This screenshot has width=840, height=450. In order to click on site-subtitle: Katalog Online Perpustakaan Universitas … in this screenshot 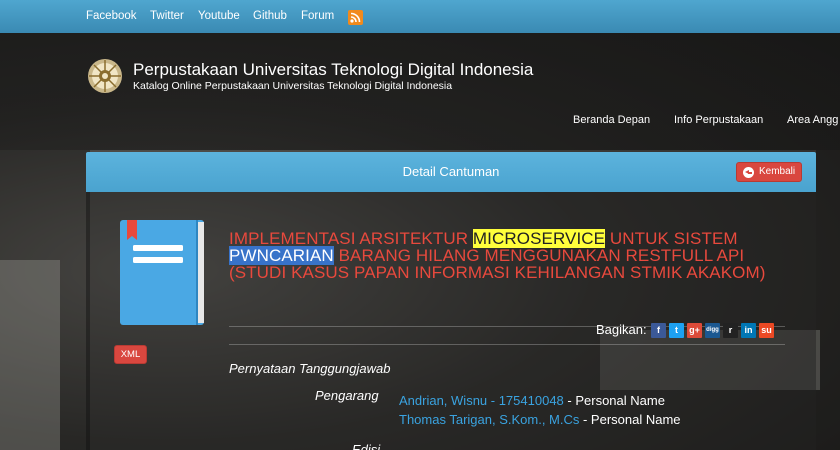, I will do `click(293, 86)`.